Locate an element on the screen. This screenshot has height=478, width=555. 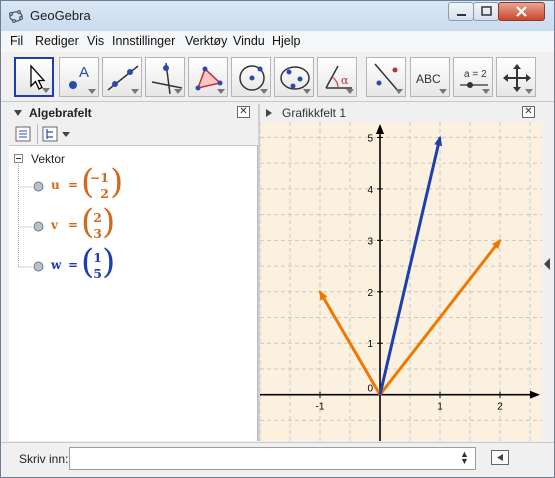
perpendicular-tool-button is located at coordinates (165, 77).